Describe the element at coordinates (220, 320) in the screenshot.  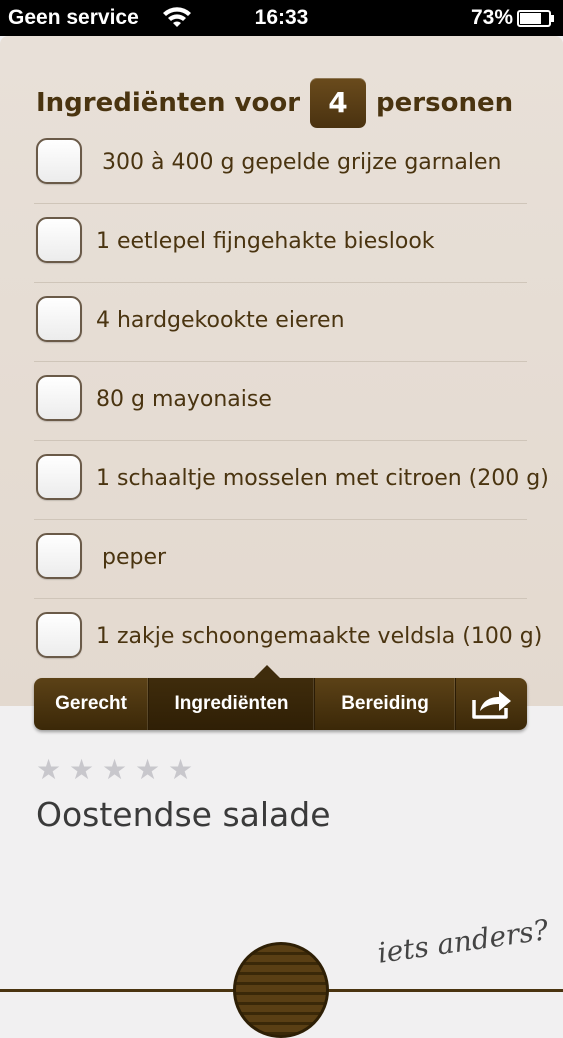
I see `ingredient-text: 4 hardgekookte eieren` at that location.